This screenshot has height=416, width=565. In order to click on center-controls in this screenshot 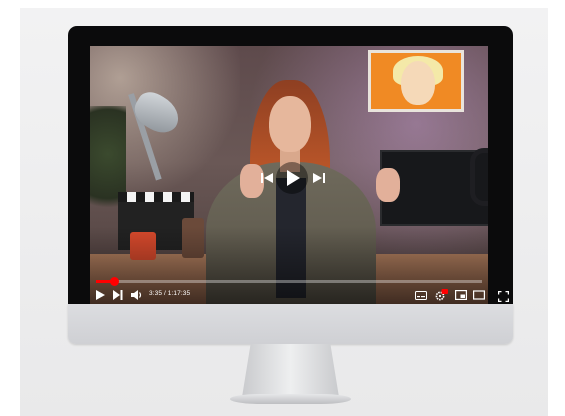, I will do `click(290, 178)`.